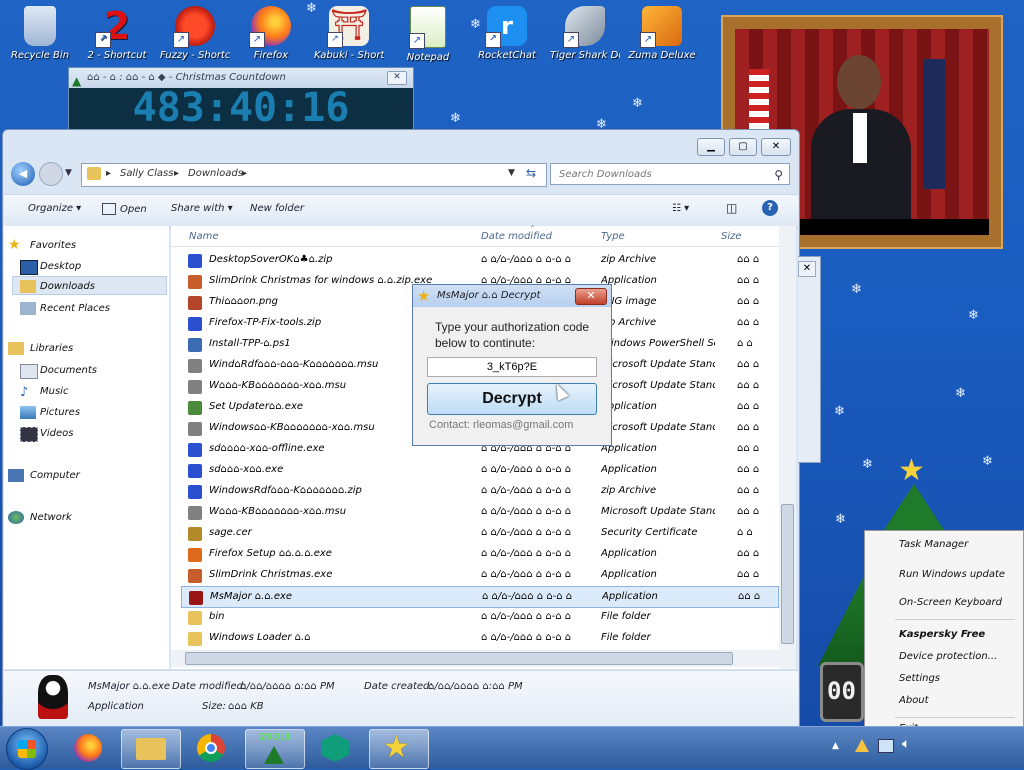 The image size is (1024, 770). I want to click on desktop-icon-zuma: ↗ Zuma Deluxe, so click(662, 40).